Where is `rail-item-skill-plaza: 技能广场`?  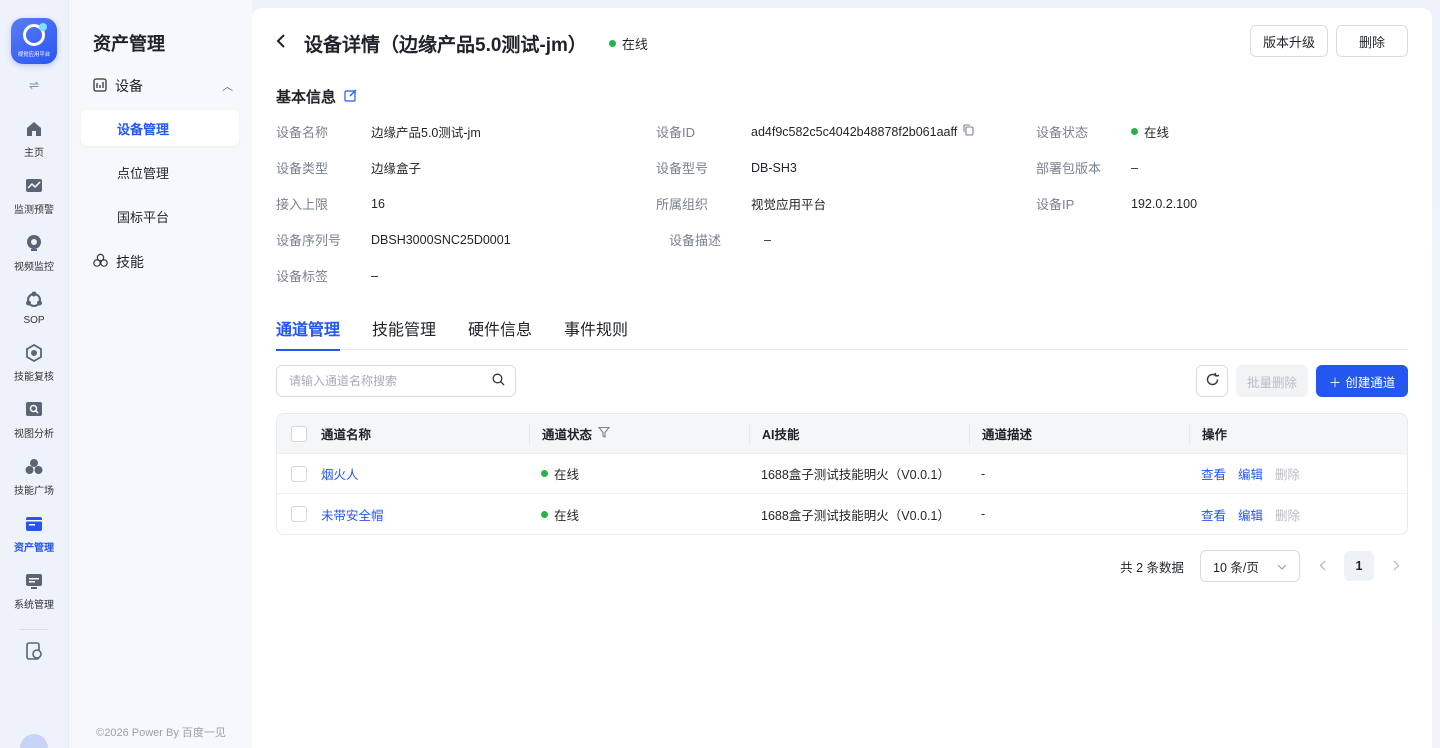
rail-item-skill-plaza: 技能广场 is located at coordinates (34, 476).